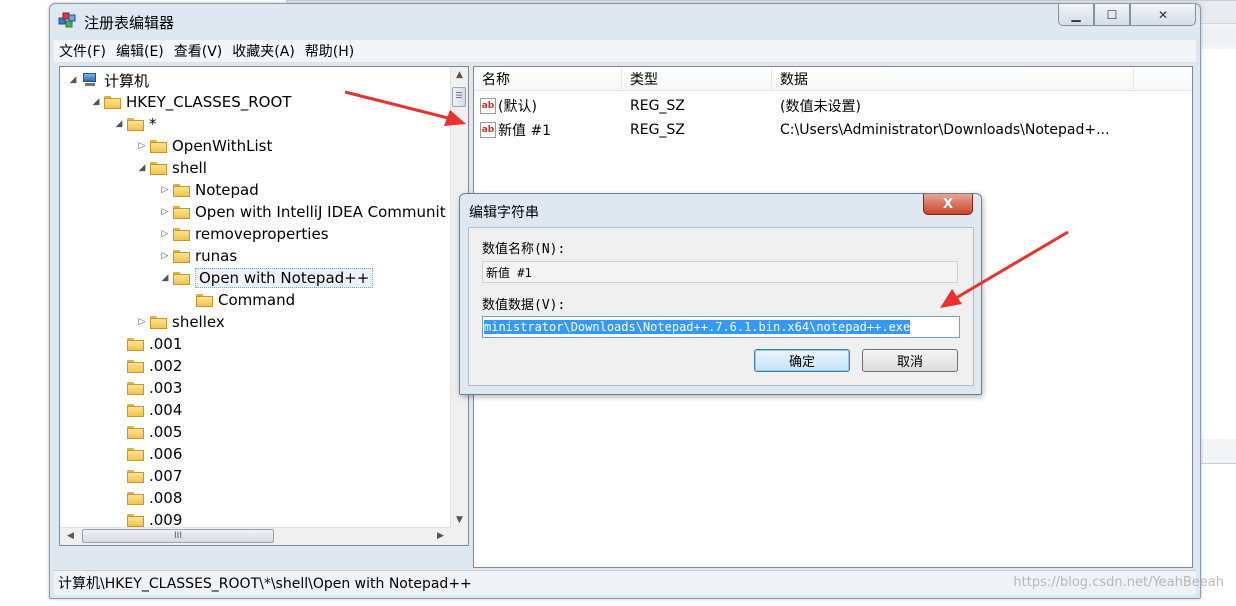  I want to click on menu-edit: 编辑(E), so click(140, 51).